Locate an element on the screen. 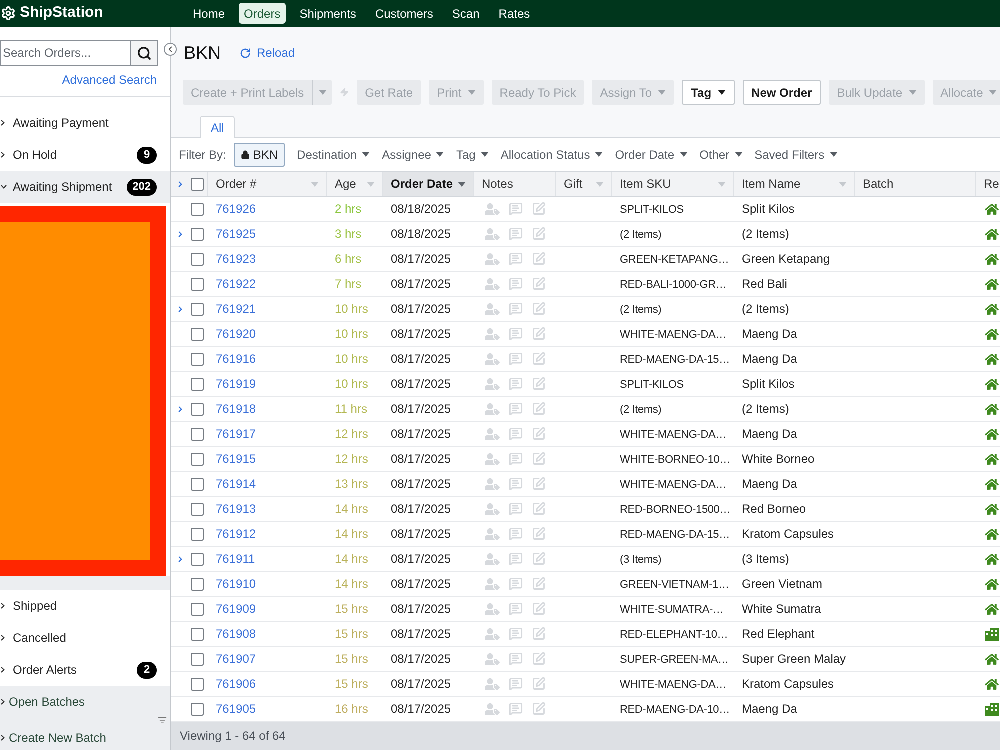  filter-dropdown: Destination is located at coordinates (333, 155).